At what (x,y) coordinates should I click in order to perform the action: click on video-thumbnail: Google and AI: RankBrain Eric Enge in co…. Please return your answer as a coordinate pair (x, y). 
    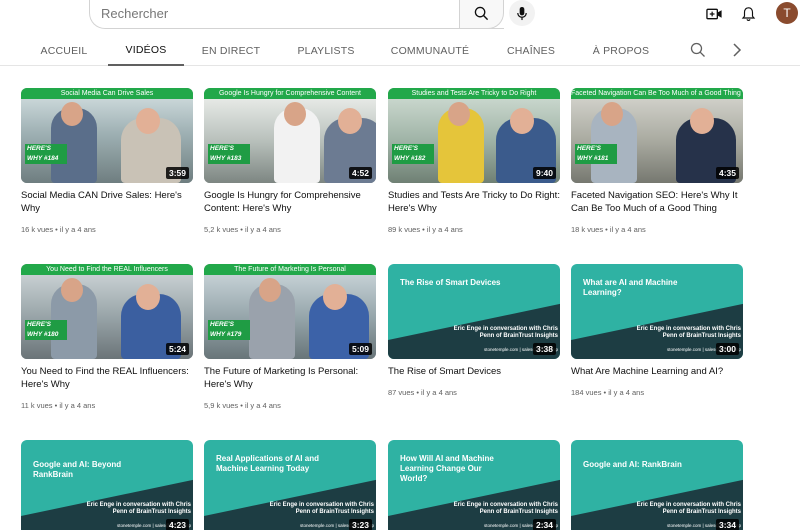
    Looking at the image, I should click on (657, 485).